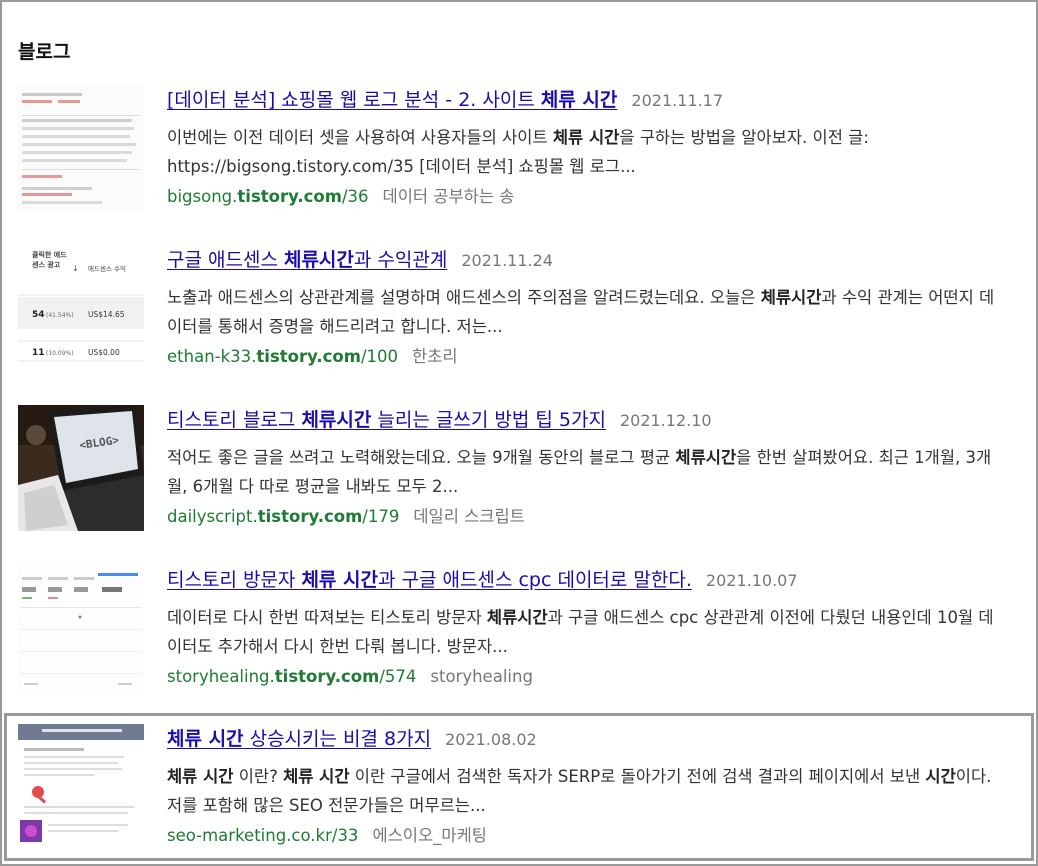  I want to click on thumb-text: 클릭한 애드, so click(49, 254).